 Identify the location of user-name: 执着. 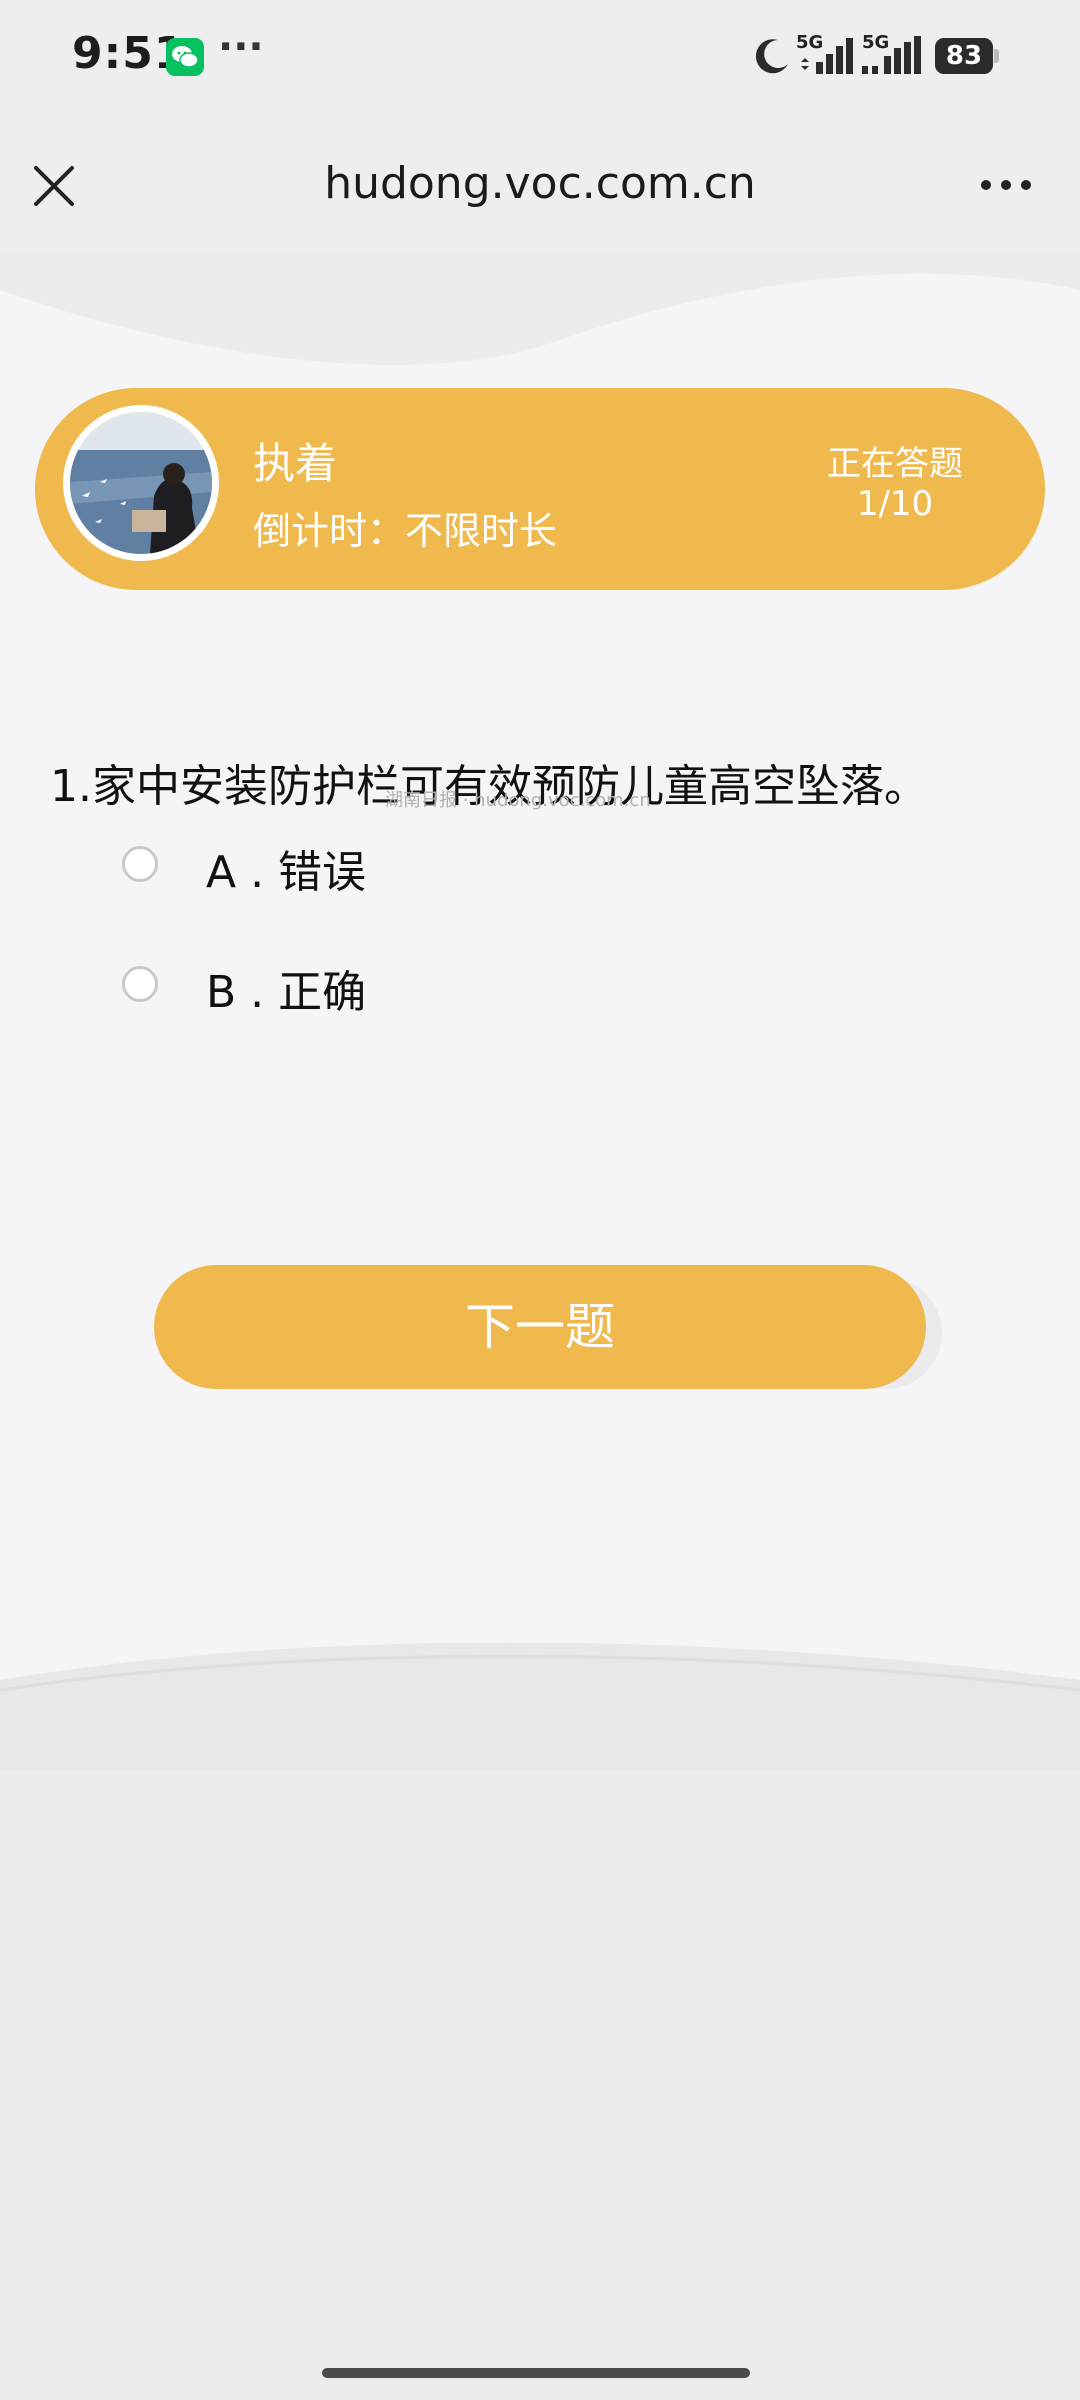
(295, 463).